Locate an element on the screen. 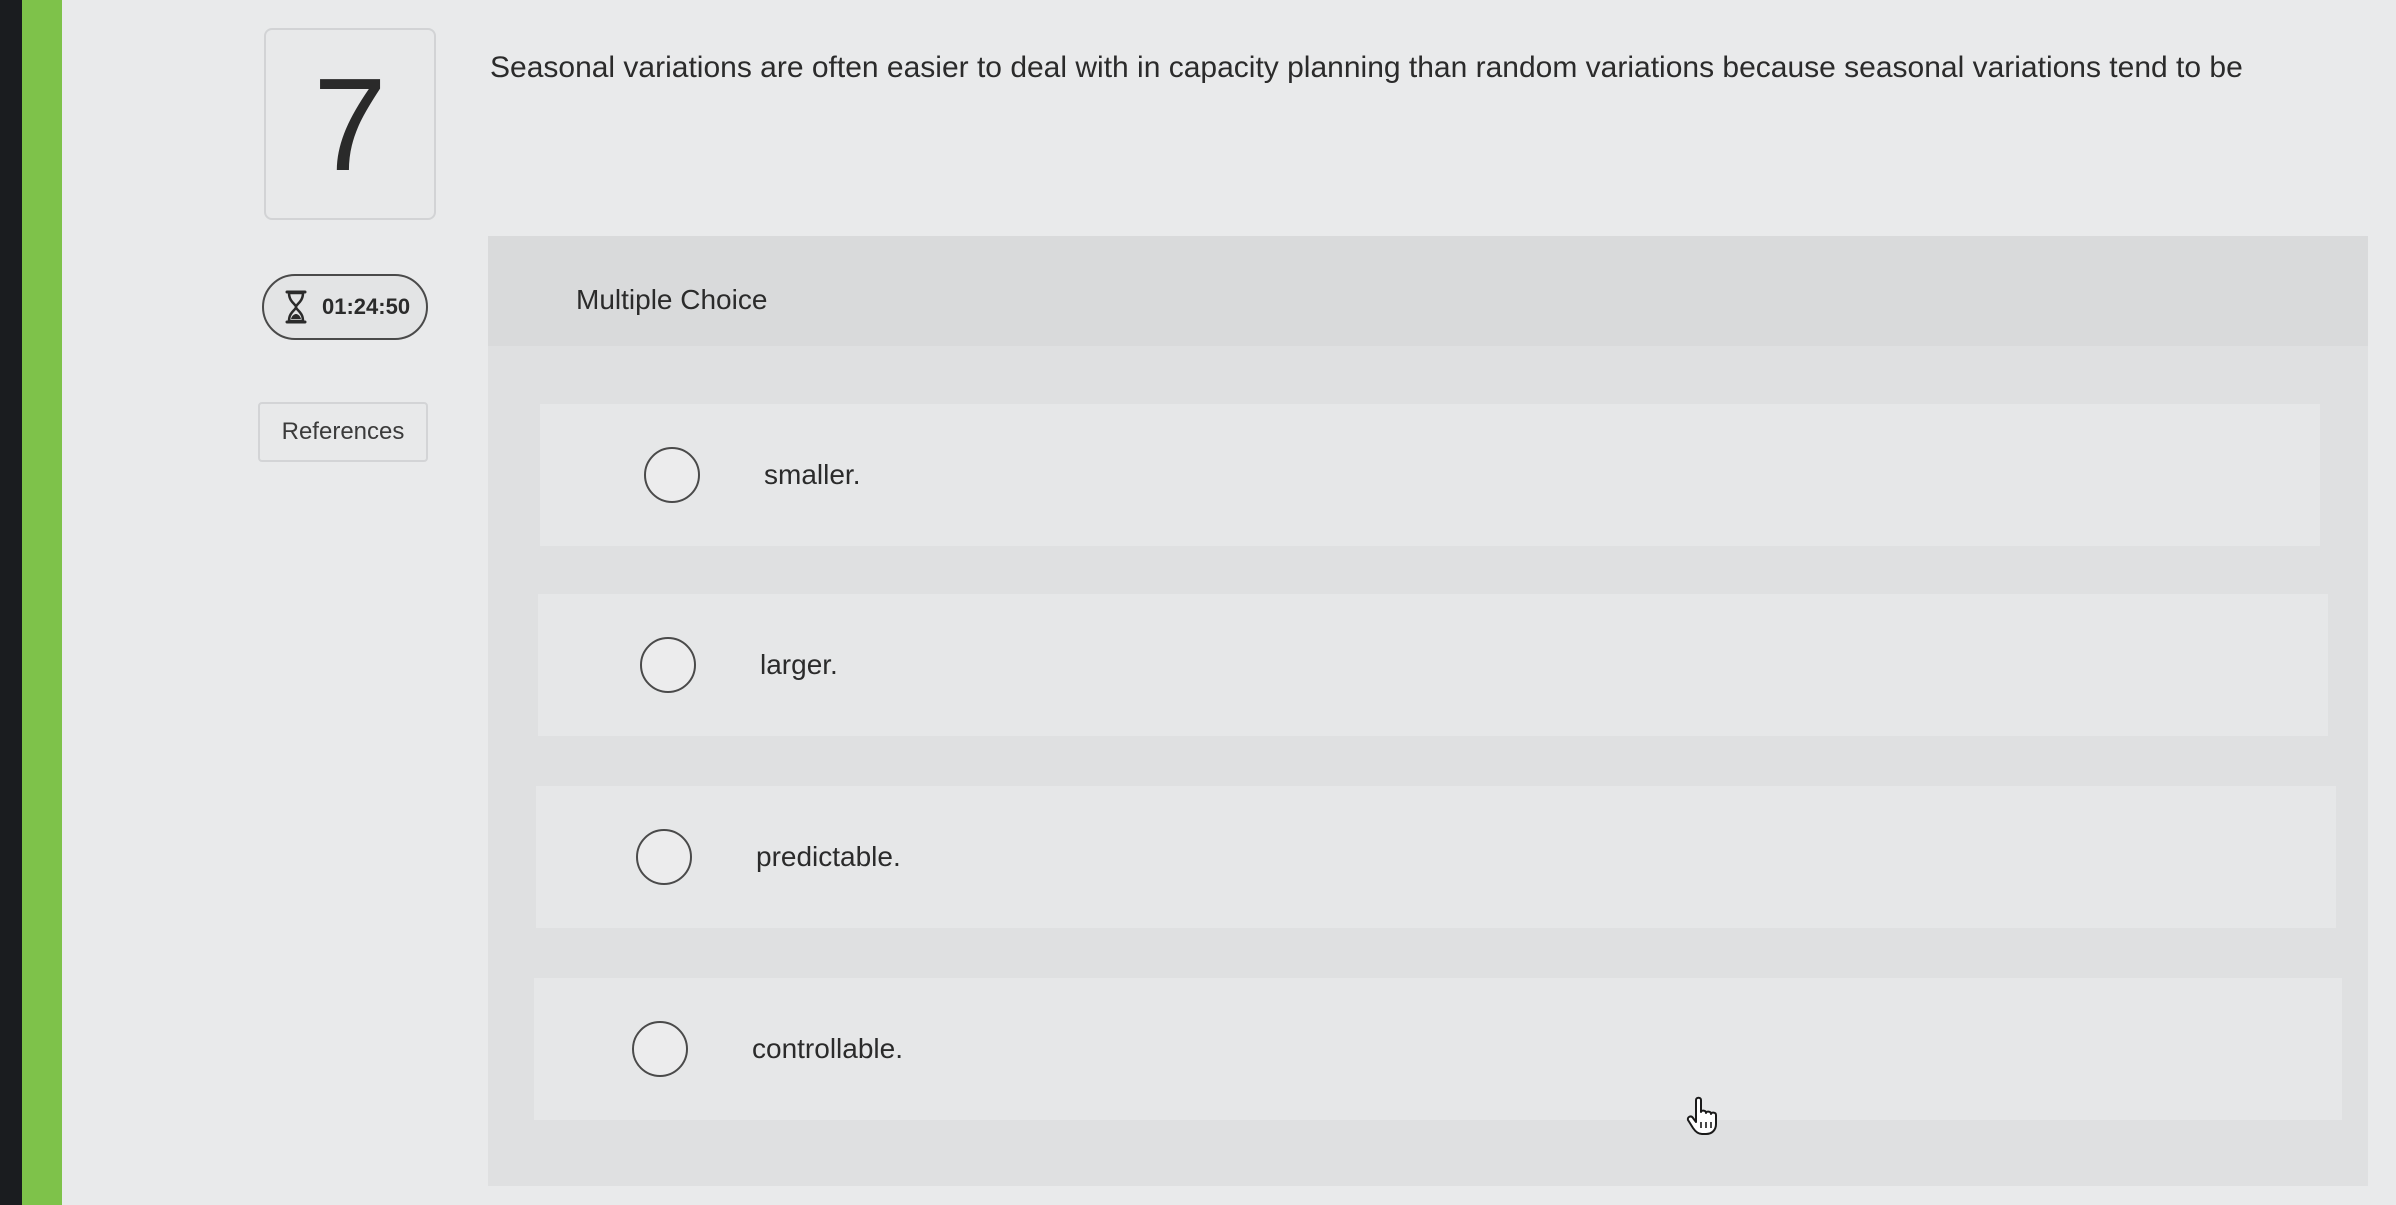 Image resolution: width=2396 pixels, height=1205 pixels. screen-edge is located at coordinates (11, 602).